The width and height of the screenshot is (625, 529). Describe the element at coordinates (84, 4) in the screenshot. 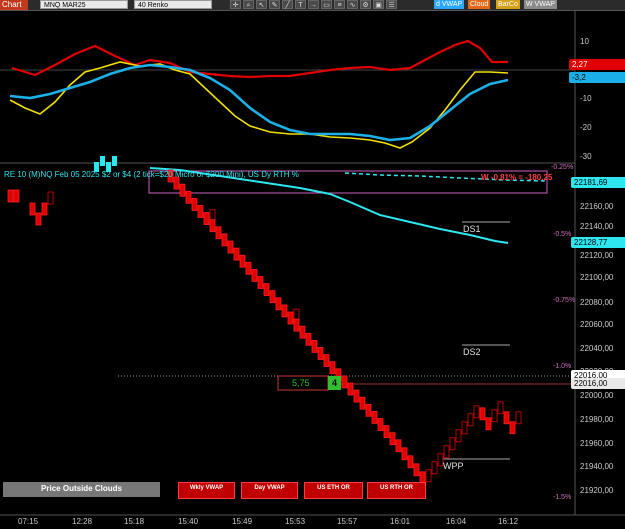

I see `instrument-select: MNQ MAR25` at that location.